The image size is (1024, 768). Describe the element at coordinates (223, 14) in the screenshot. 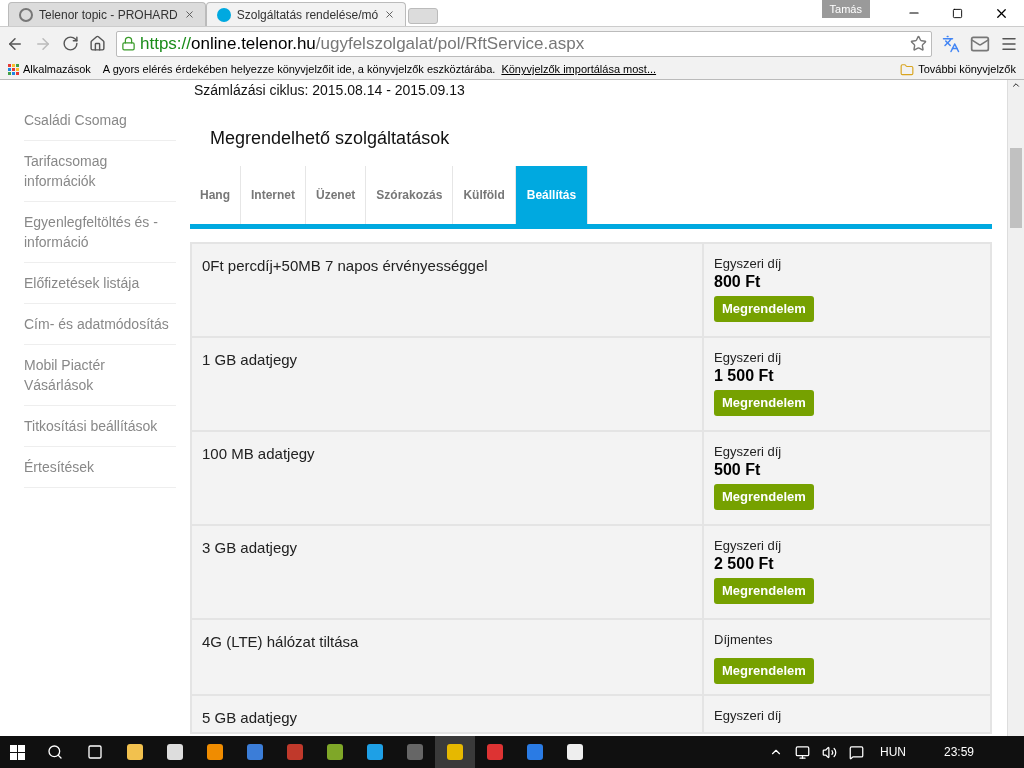

I see `logo-icon` at that location.